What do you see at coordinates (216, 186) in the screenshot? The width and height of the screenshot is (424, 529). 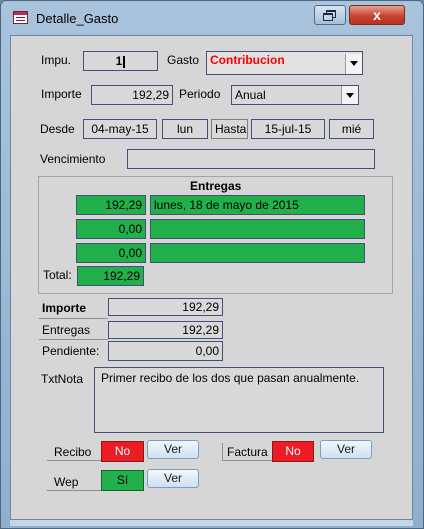 I see `entregas-title: Entregas` at bounding box center [216, 186].